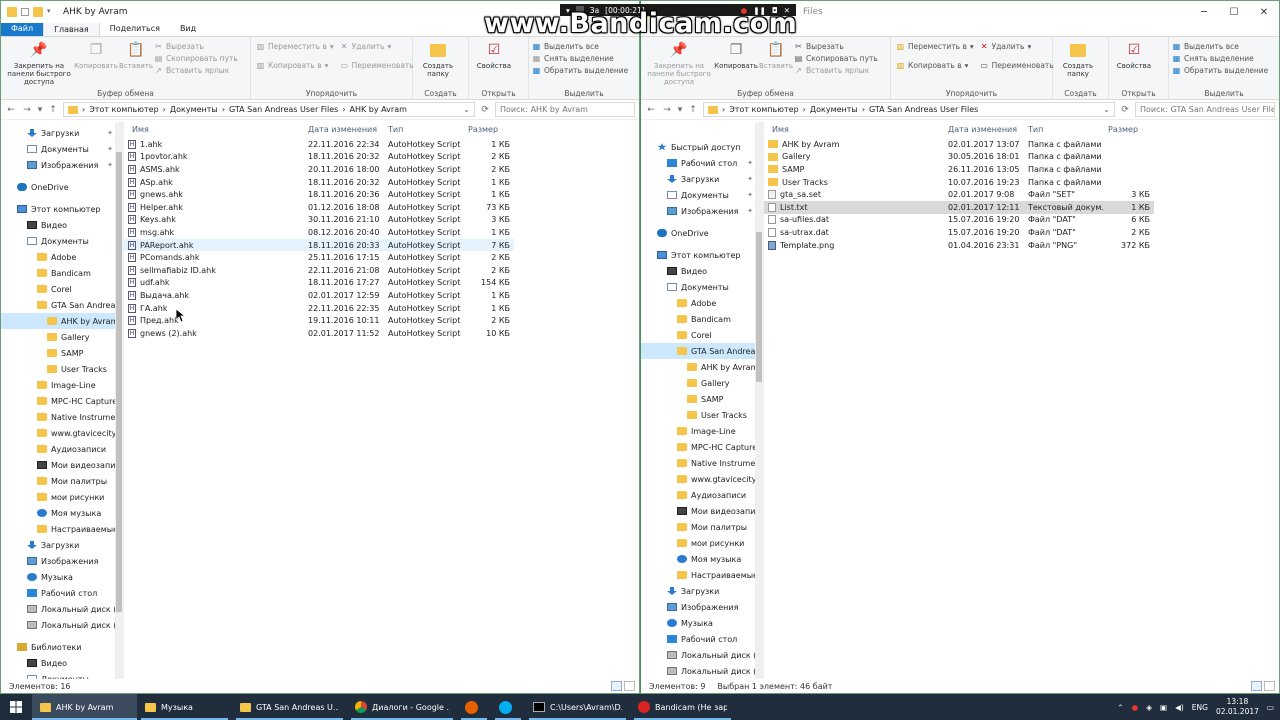 This screenshot has height=720, width=1280. What do you see at coordinates (62, 353) in the screenshot?
I see `nav-item: SAMP` at bounding box center [62, 353].